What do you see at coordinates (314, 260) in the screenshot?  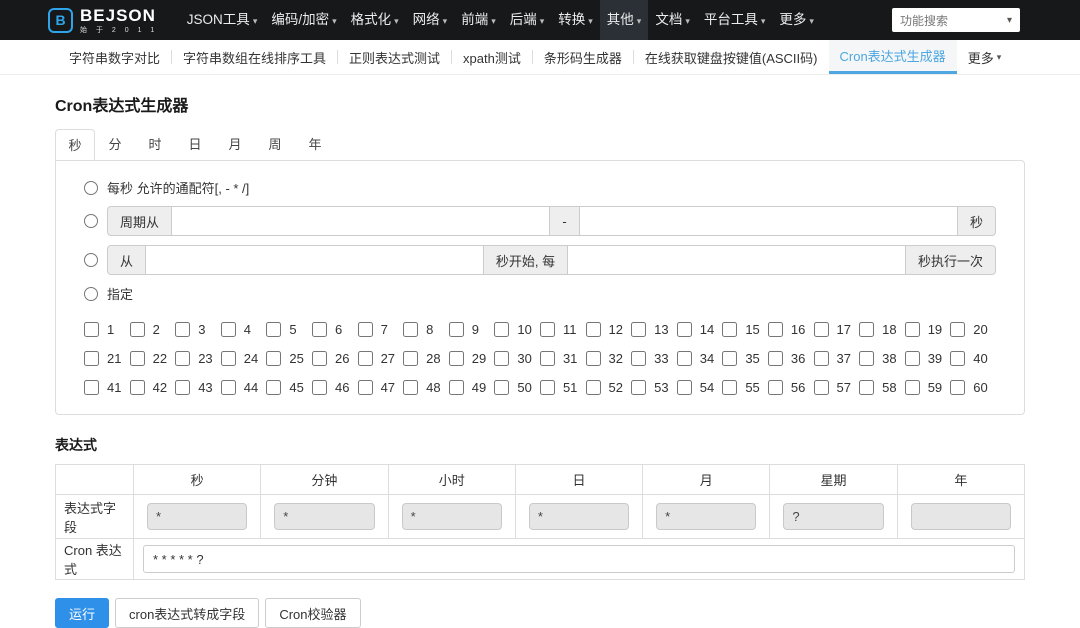 I see `interval-start-input` at bounding box center [314, 260].